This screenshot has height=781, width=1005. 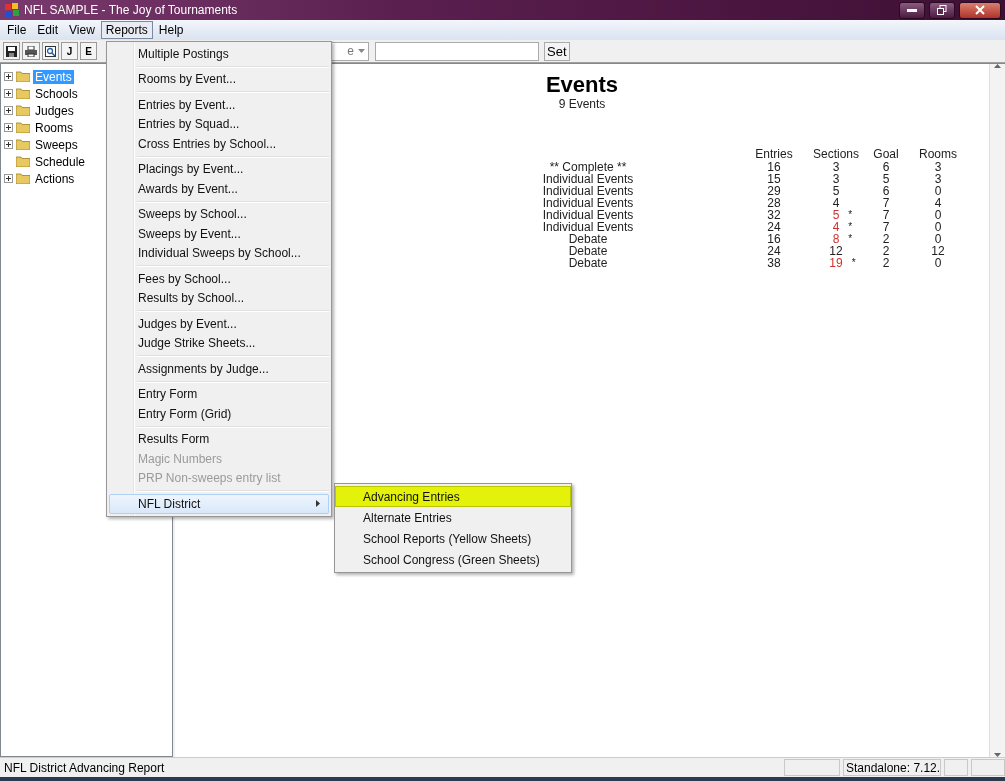 I want to click on table-cell-text: 29, so click(x=774, y=191).